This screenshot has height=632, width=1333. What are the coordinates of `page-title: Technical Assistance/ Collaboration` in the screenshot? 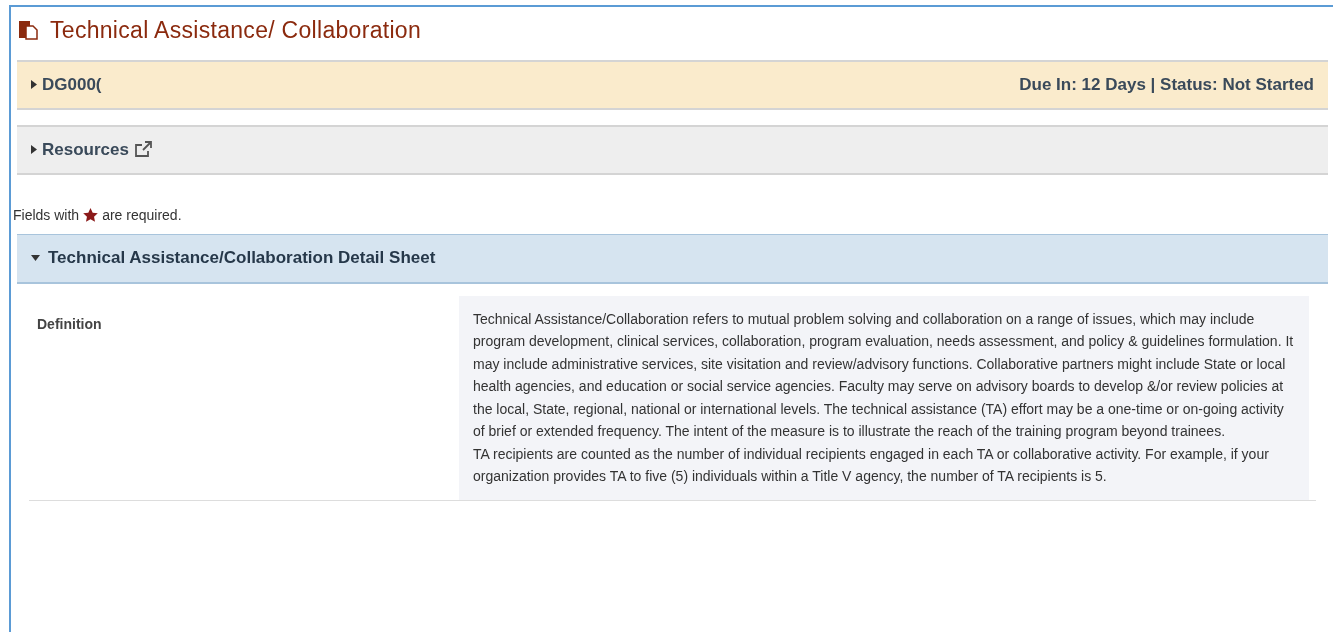 It's located at (236, 30).